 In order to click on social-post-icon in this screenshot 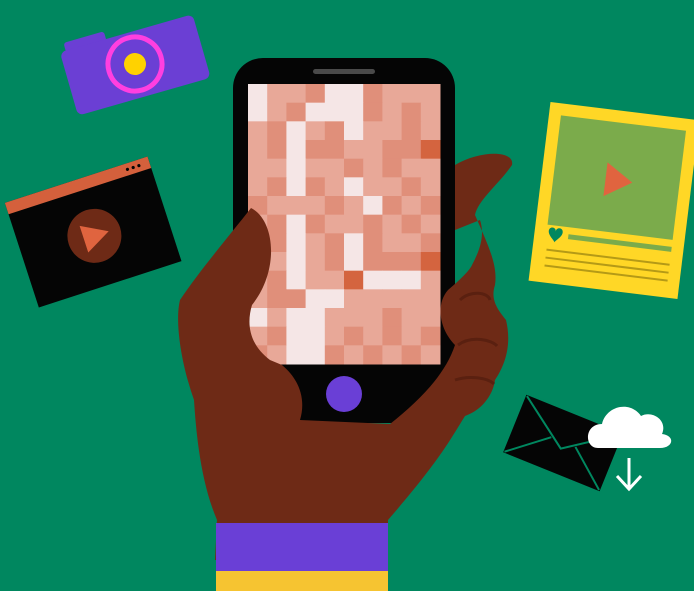, I will do `click(611, 200)`.